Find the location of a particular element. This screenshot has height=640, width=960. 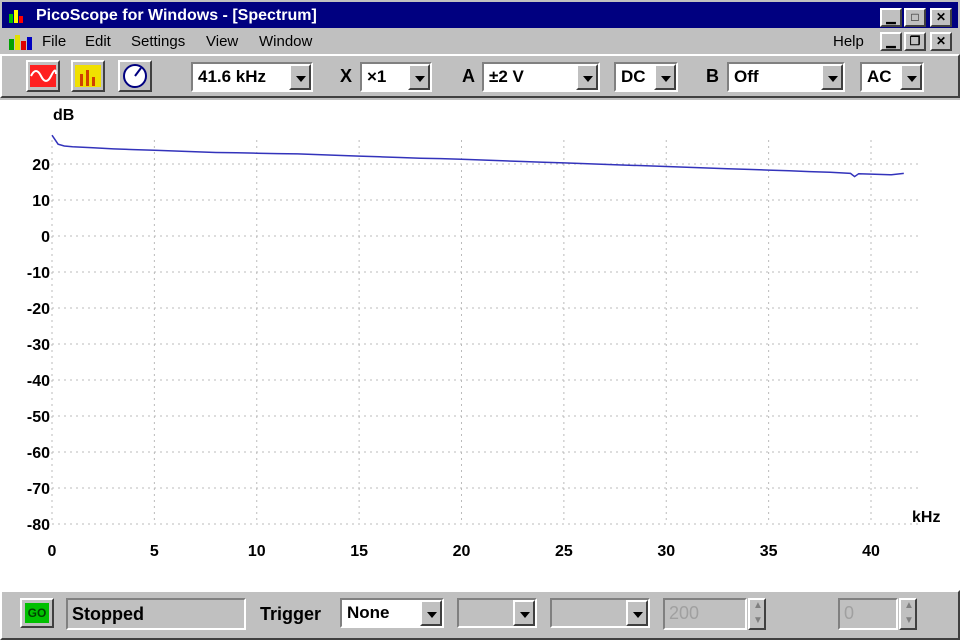

maximize-icon: □ is located at coordinates (915, 17).